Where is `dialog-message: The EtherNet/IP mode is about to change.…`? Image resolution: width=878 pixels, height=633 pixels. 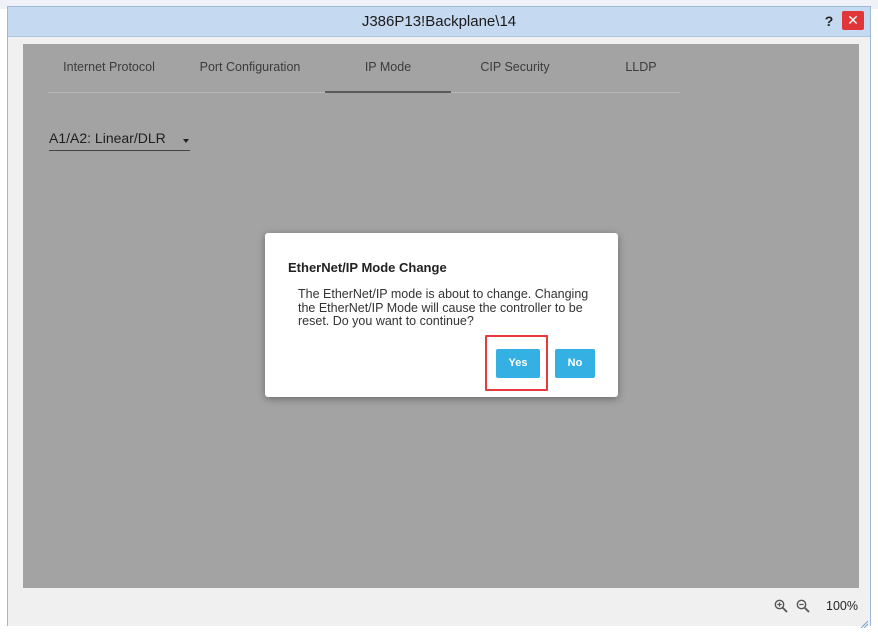 dialog-message: The EtherNet/IP mode is about to change.… is located at coordinates (443, 307).